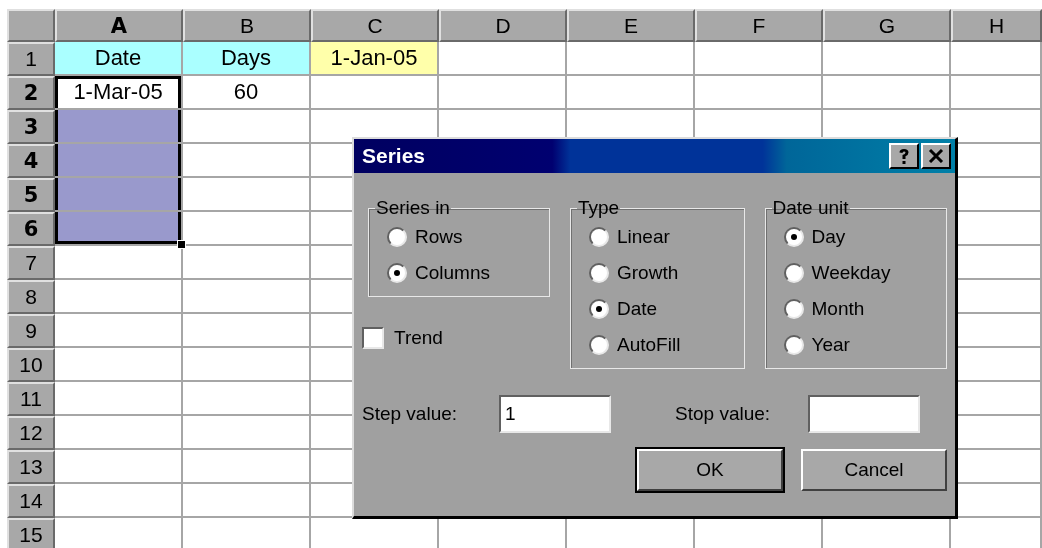 The width and height of the screenshot is (1042, 548). I want to click on row-header: 5, so click(31, 195).